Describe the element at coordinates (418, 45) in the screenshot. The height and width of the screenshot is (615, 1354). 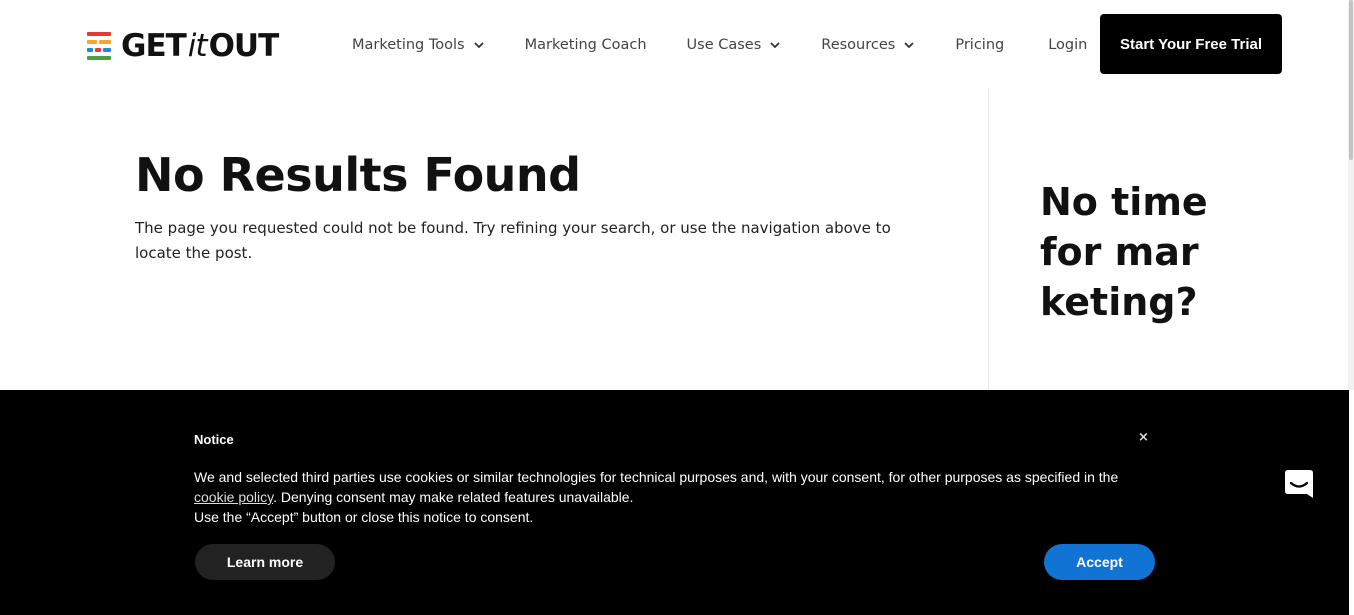
I see `nav-marketing-tools: Marketing Tools` at that location.